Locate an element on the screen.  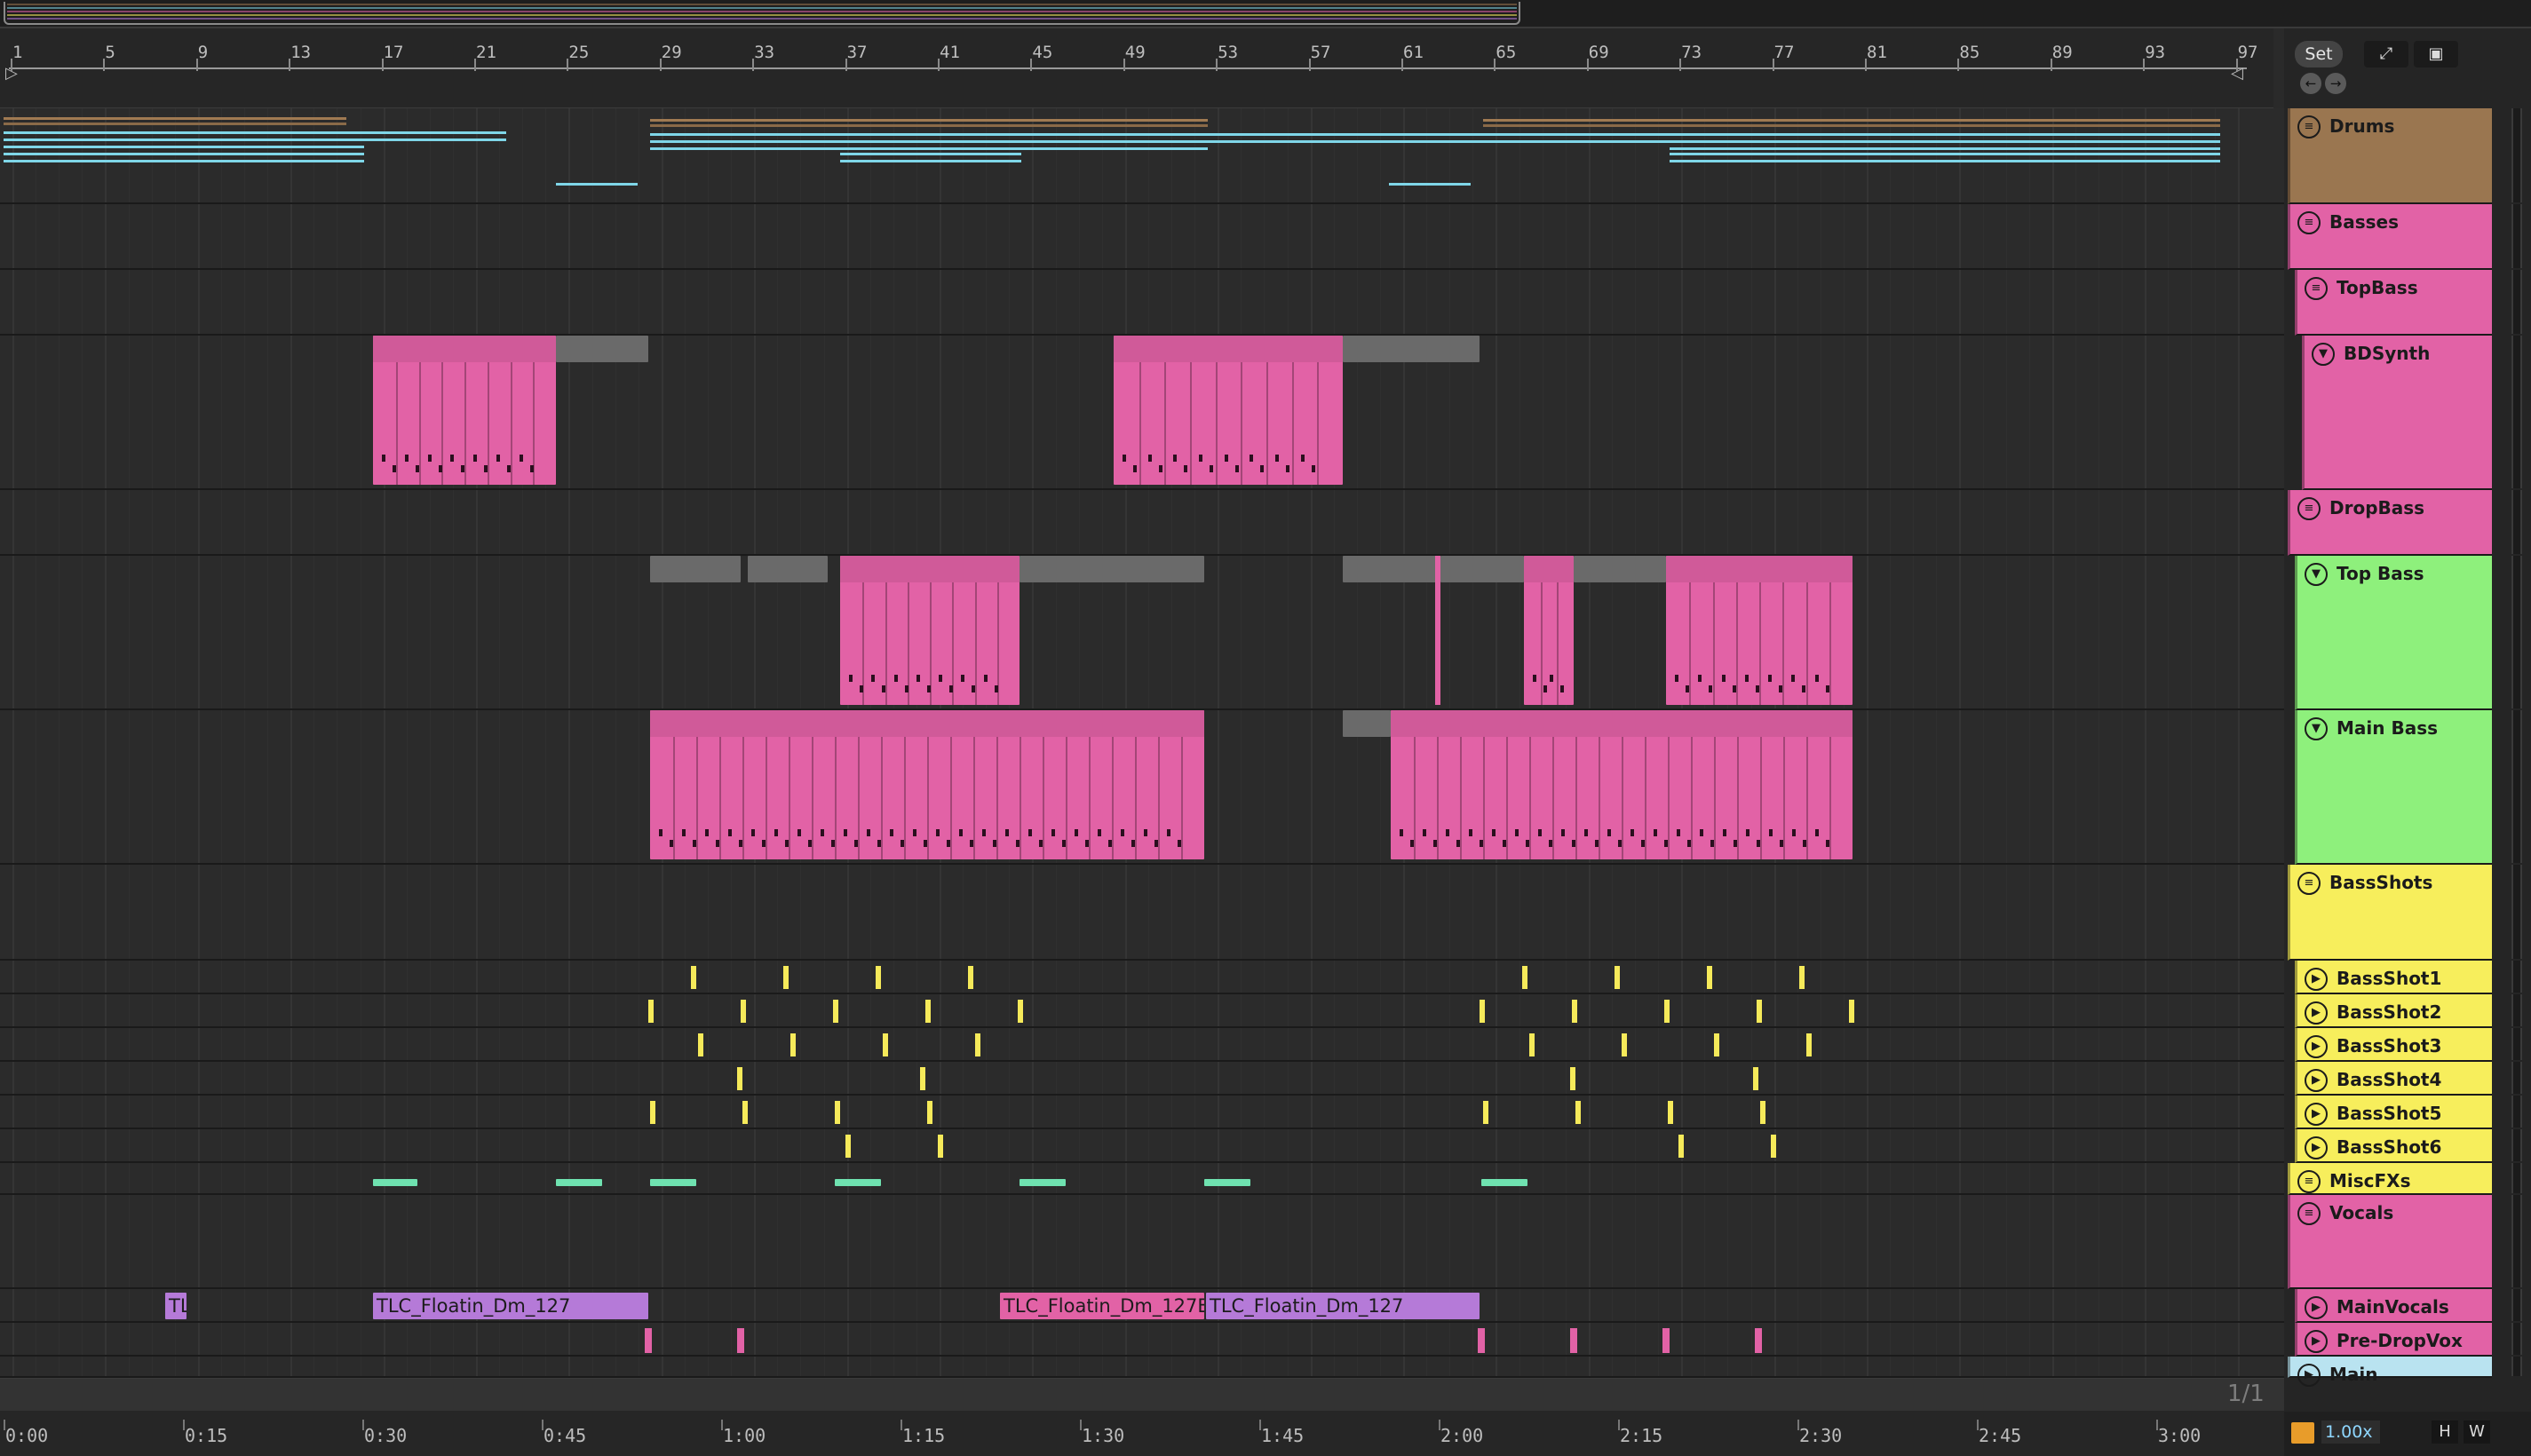
track-header: ▼ Main Bass is located at coordinates (2408, 787).